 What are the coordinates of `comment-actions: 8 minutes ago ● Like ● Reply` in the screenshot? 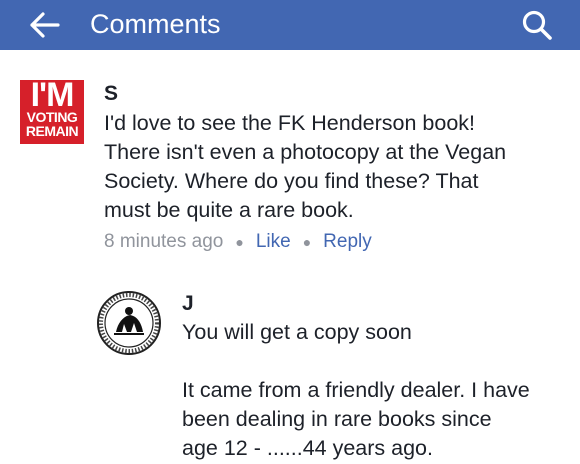 It's located at (238, 242).